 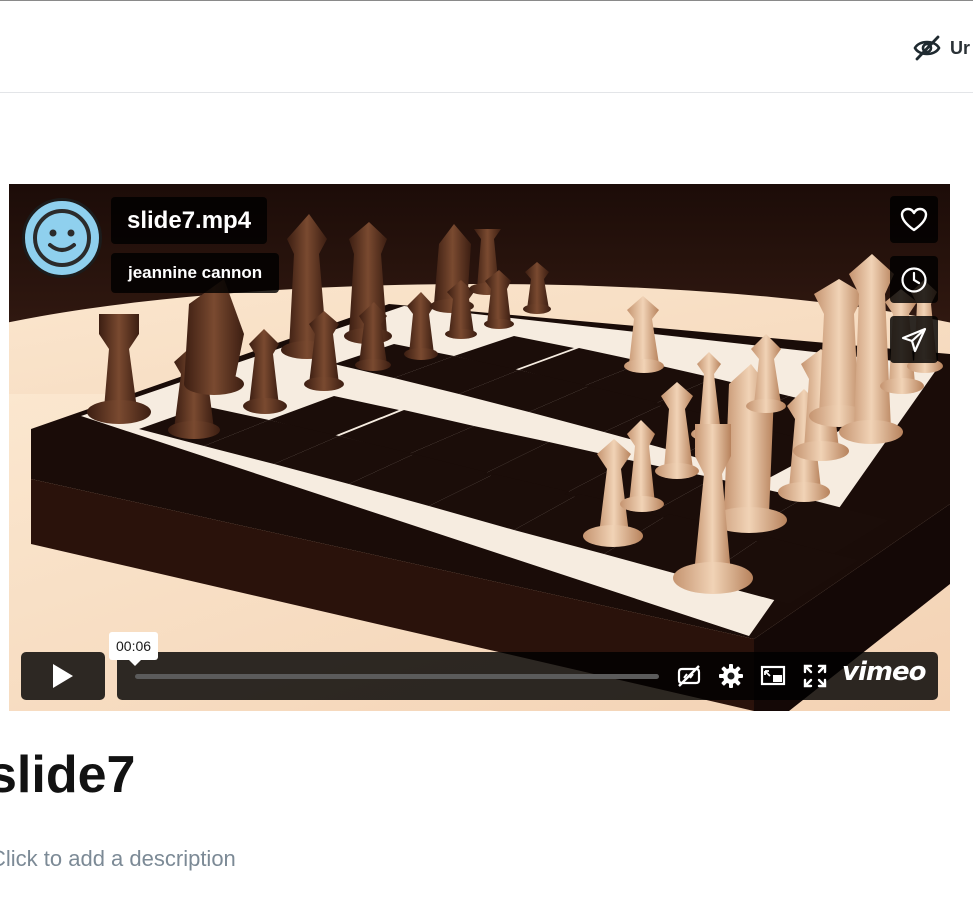 I want to click on settings-button, so click(x=731, y=676).